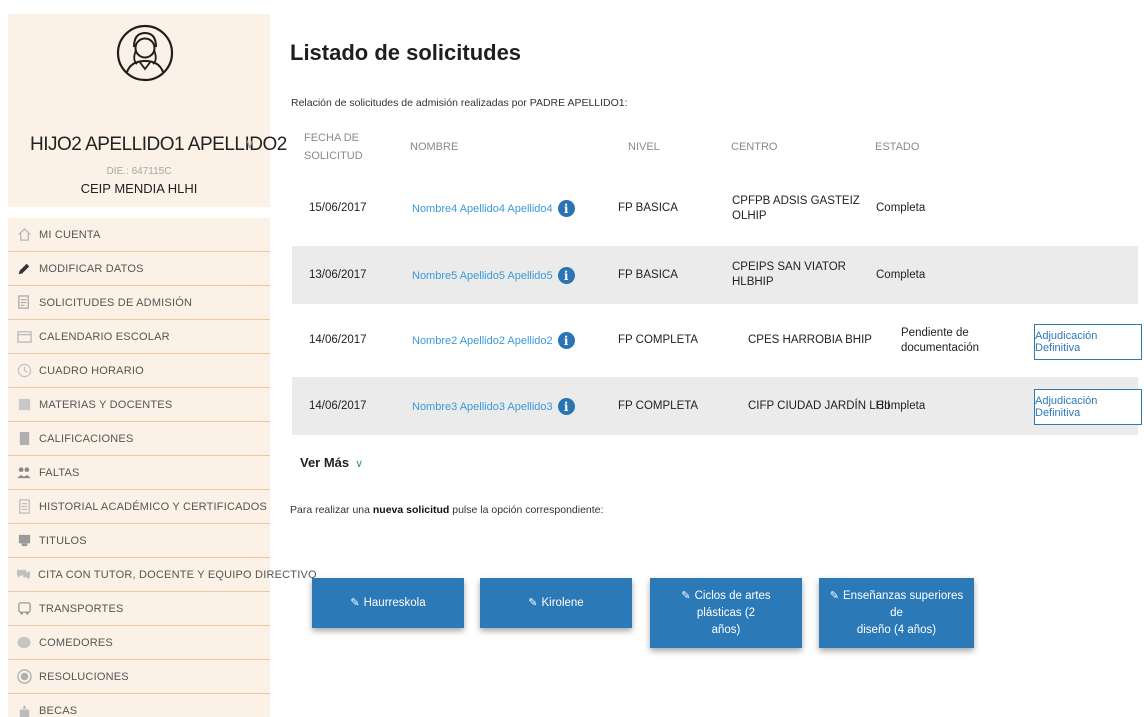 This screenshot has width=1144, height=717. Describe the element at coordinates (338, 208) in the screenshot. I see `fecha-cell: 15/06/2017` at that location.